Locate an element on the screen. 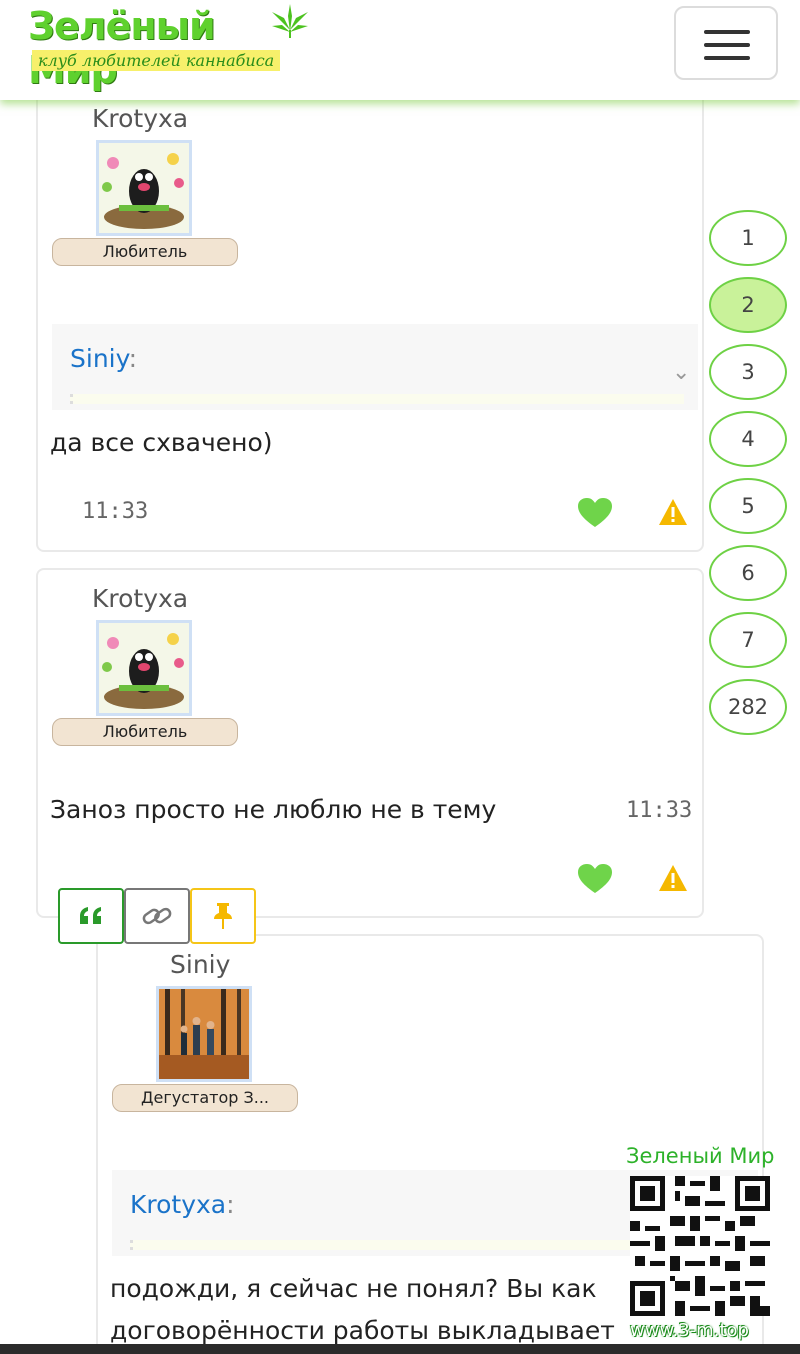  pin-icon is located at coordinates (223, 916).